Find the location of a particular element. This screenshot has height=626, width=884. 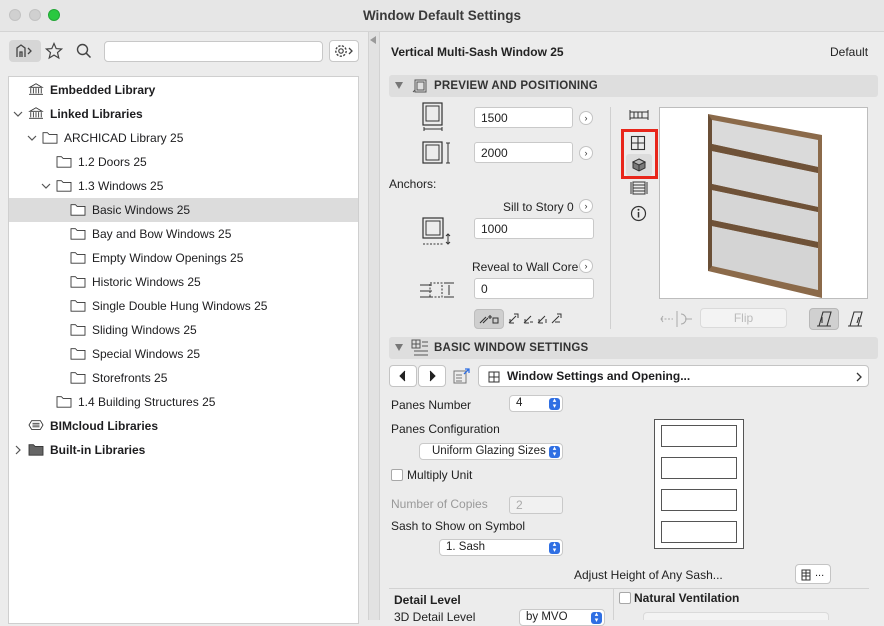

width-icon is located at coordinates (432, 116).